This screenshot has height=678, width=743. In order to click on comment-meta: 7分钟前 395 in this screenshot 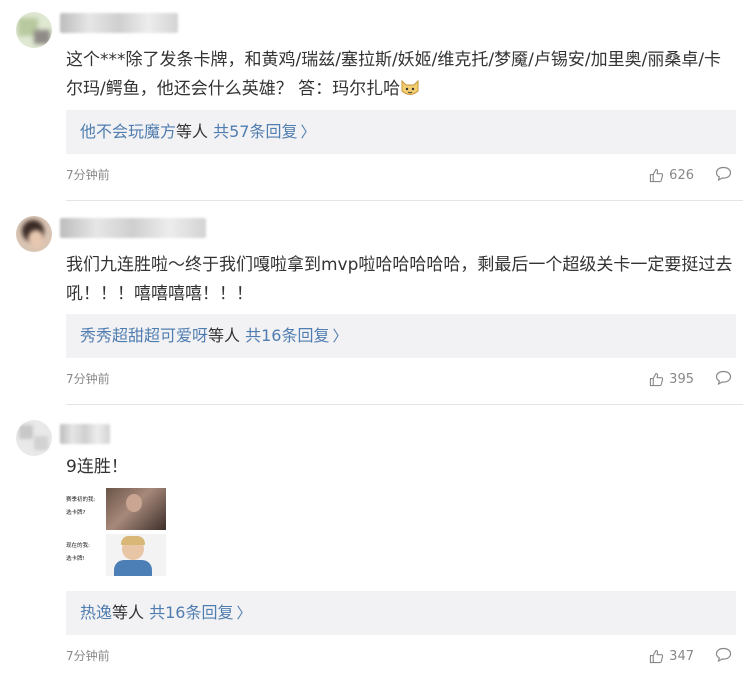, I will do `click(401, 379)`.